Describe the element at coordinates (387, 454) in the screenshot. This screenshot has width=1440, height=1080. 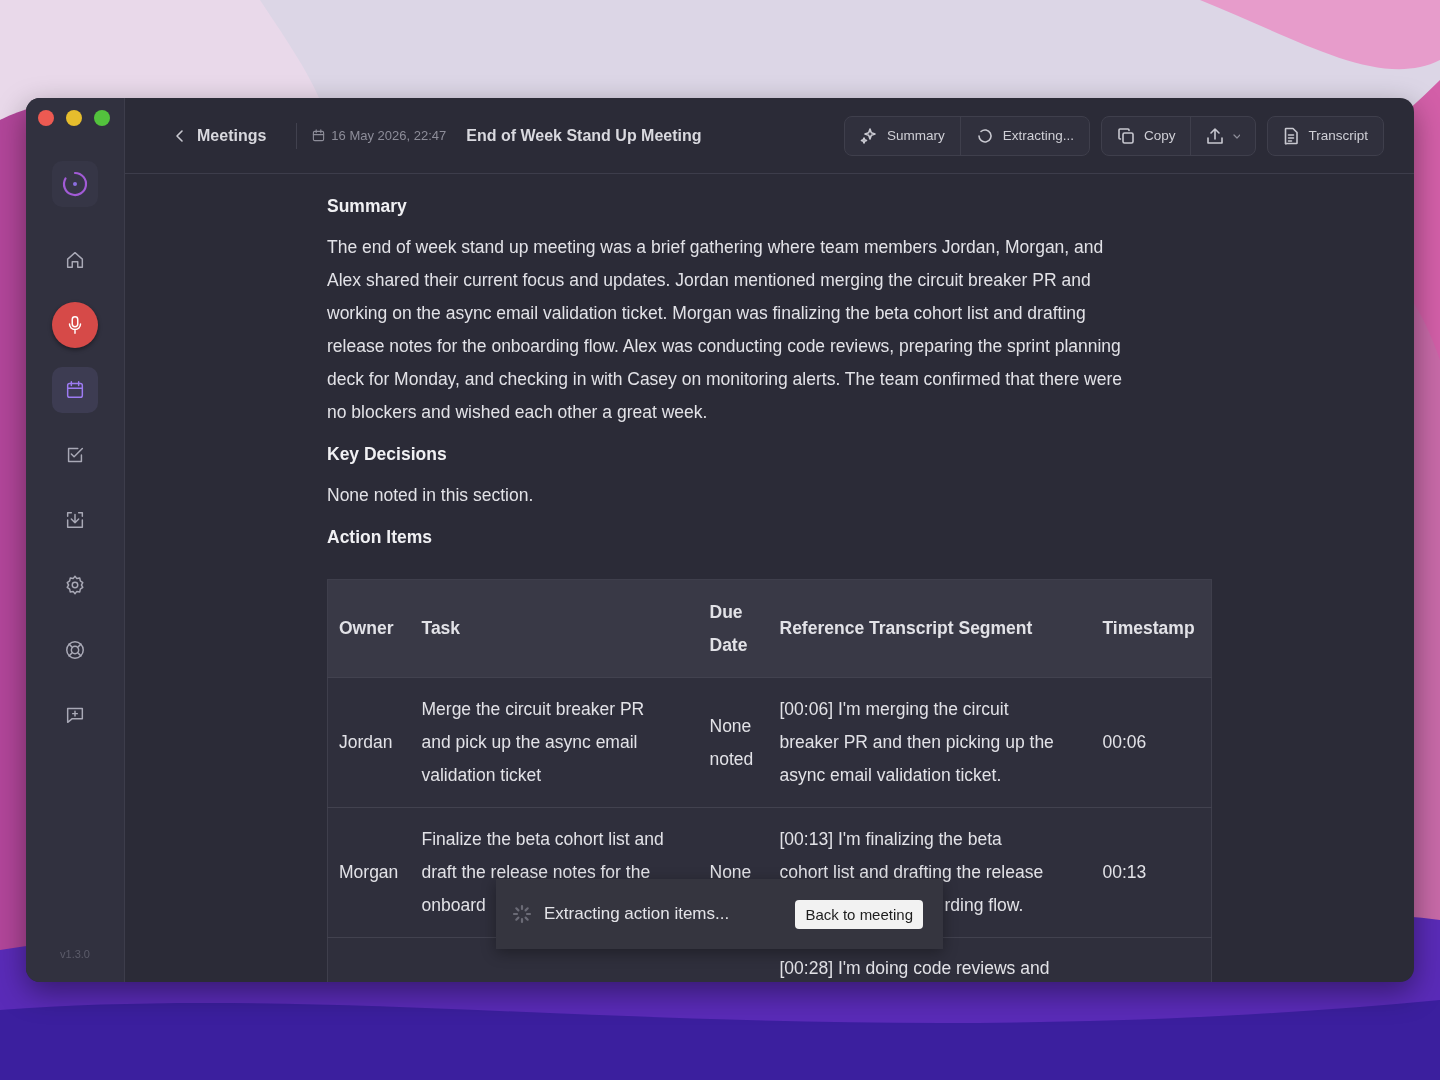
I see `section-heading: Key Decisions` at that location.